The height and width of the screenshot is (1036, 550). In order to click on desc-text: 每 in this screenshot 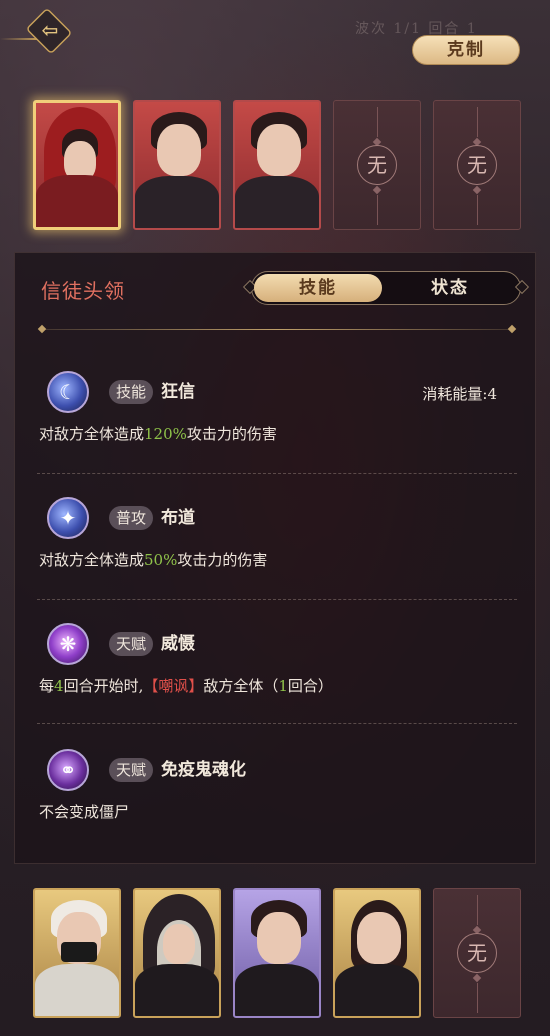, I will do `click(47, 686)`.